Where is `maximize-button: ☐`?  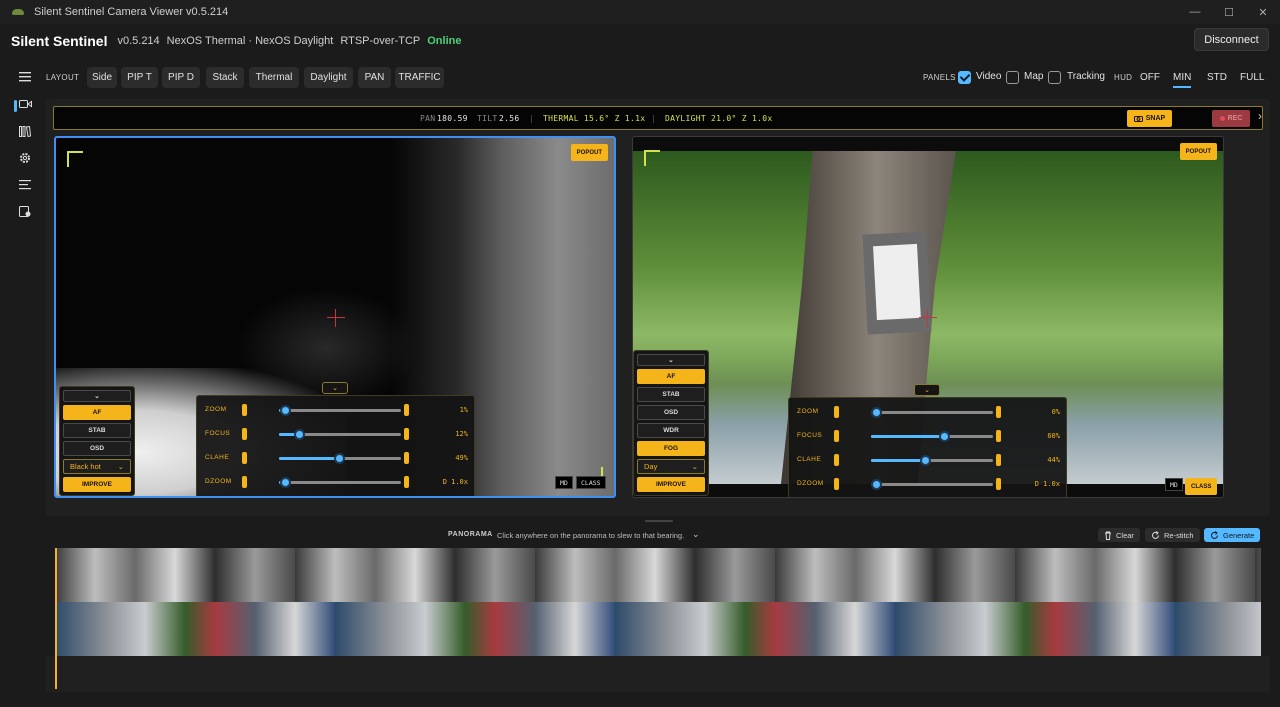
maximize-button: ☐ is located at coordinates (1229, 12).